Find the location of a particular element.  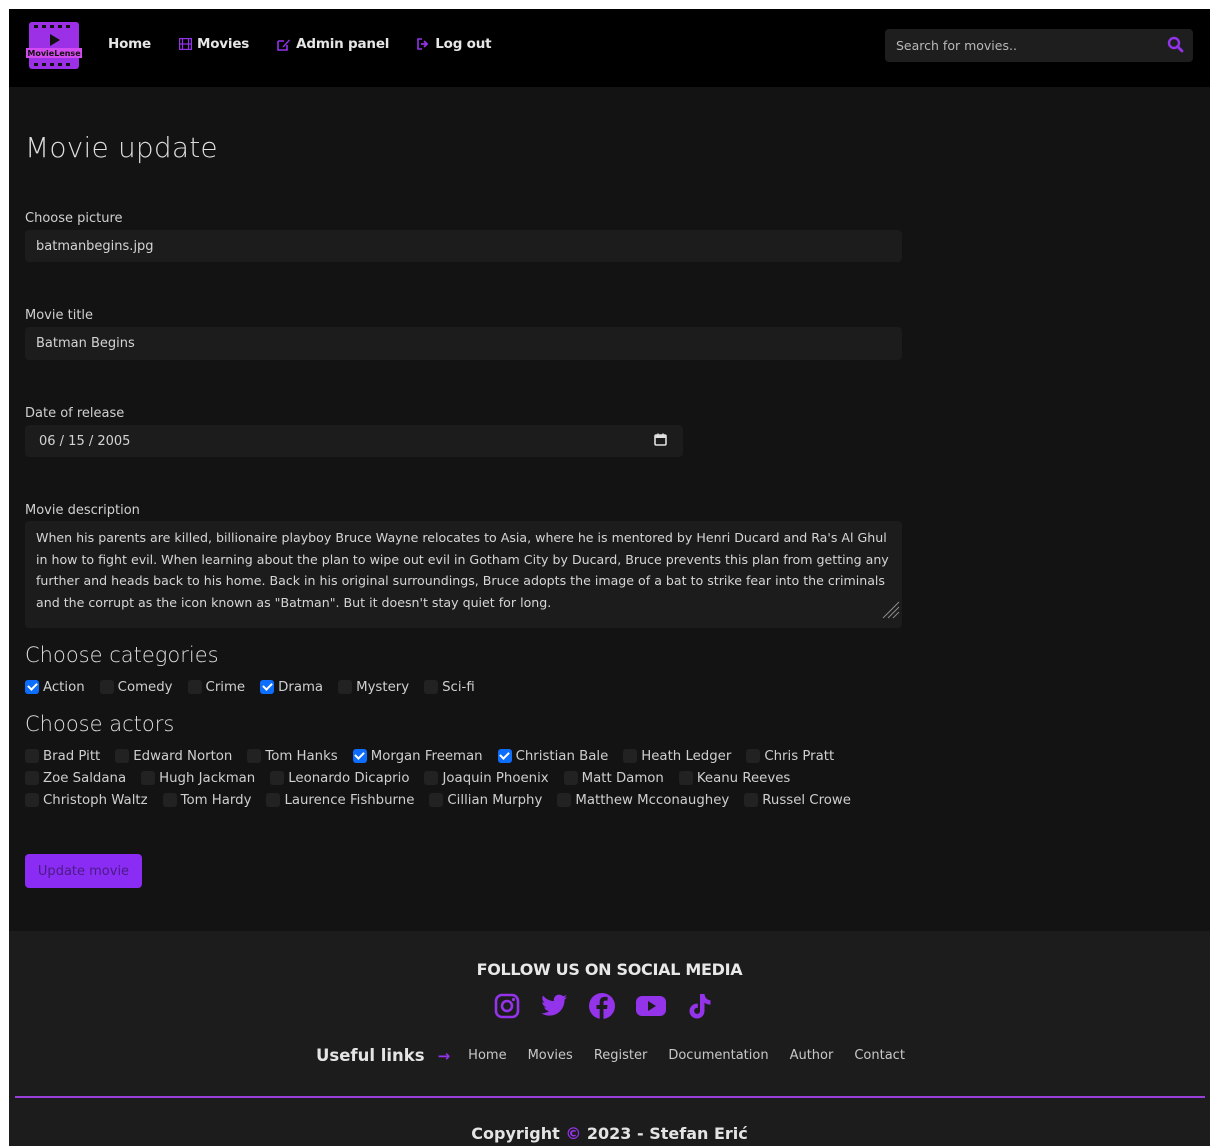

actor-checkbox-christian-bale: Christian Bale is located at coordinates (553, 756).